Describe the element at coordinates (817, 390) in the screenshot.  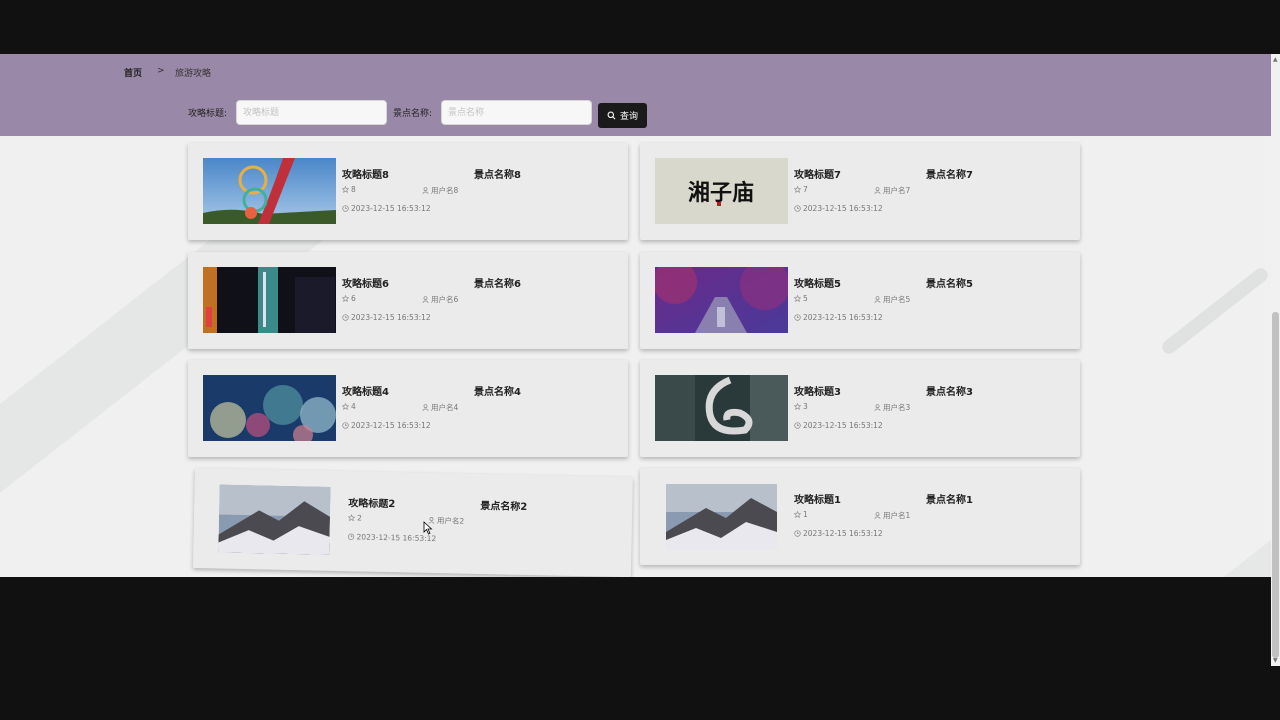
I see `card-title: 攻略标题3` at that location.